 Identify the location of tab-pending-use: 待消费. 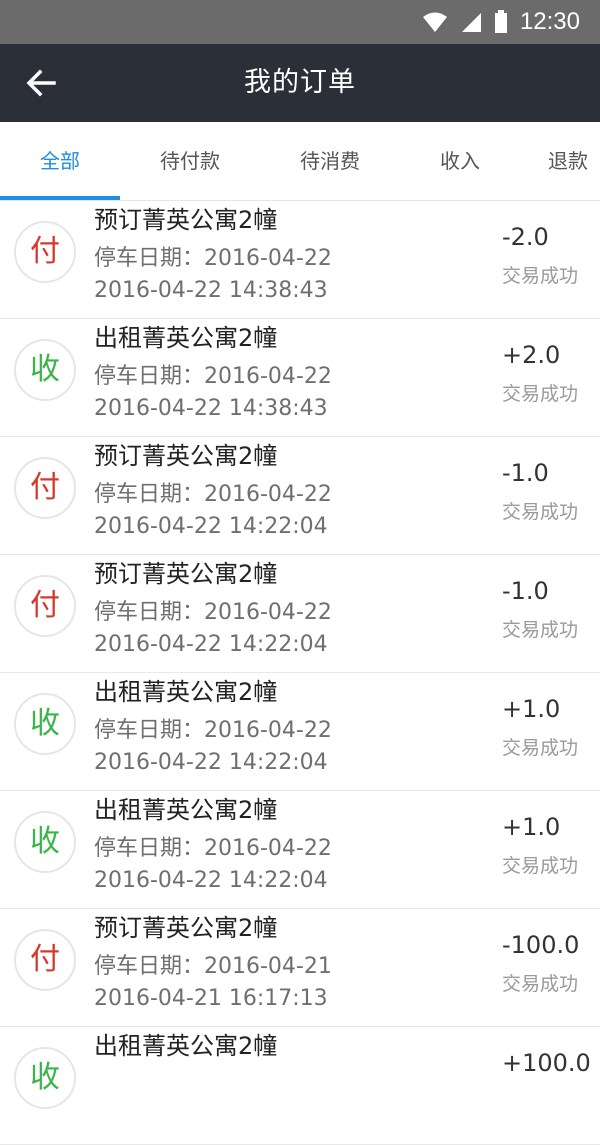
(330, 161).